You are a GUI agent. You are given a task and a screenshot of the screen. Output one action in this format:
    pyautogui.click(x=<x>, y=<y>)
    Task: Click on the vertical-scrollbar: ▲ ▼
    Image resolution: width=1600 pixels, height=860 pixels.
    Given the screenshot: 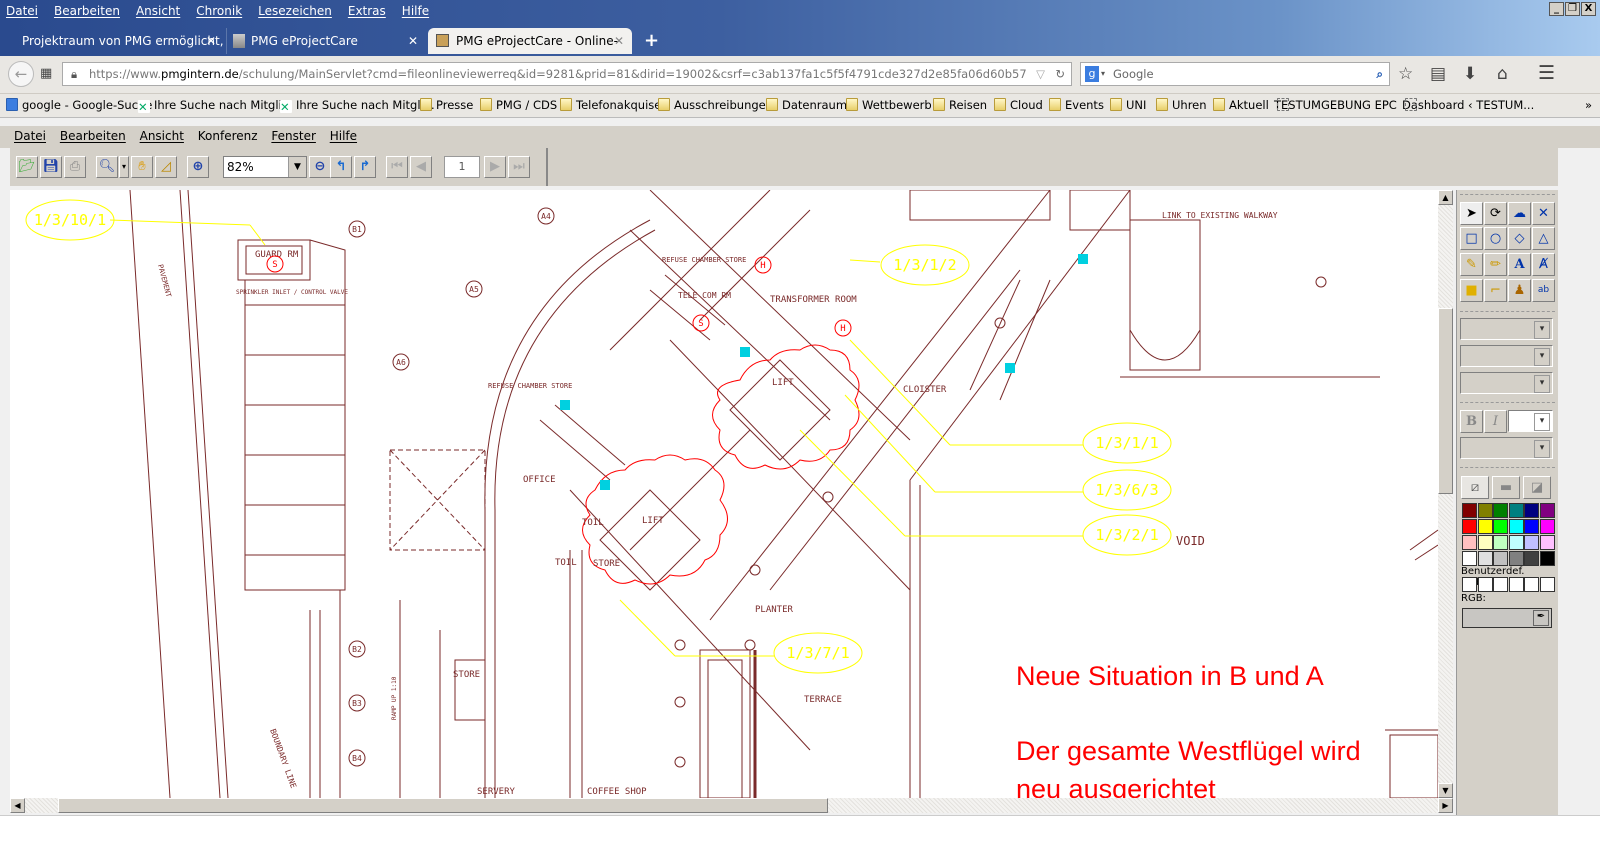 What is the action you would take?
    pyautogui.click(x=1445, y=494)
    